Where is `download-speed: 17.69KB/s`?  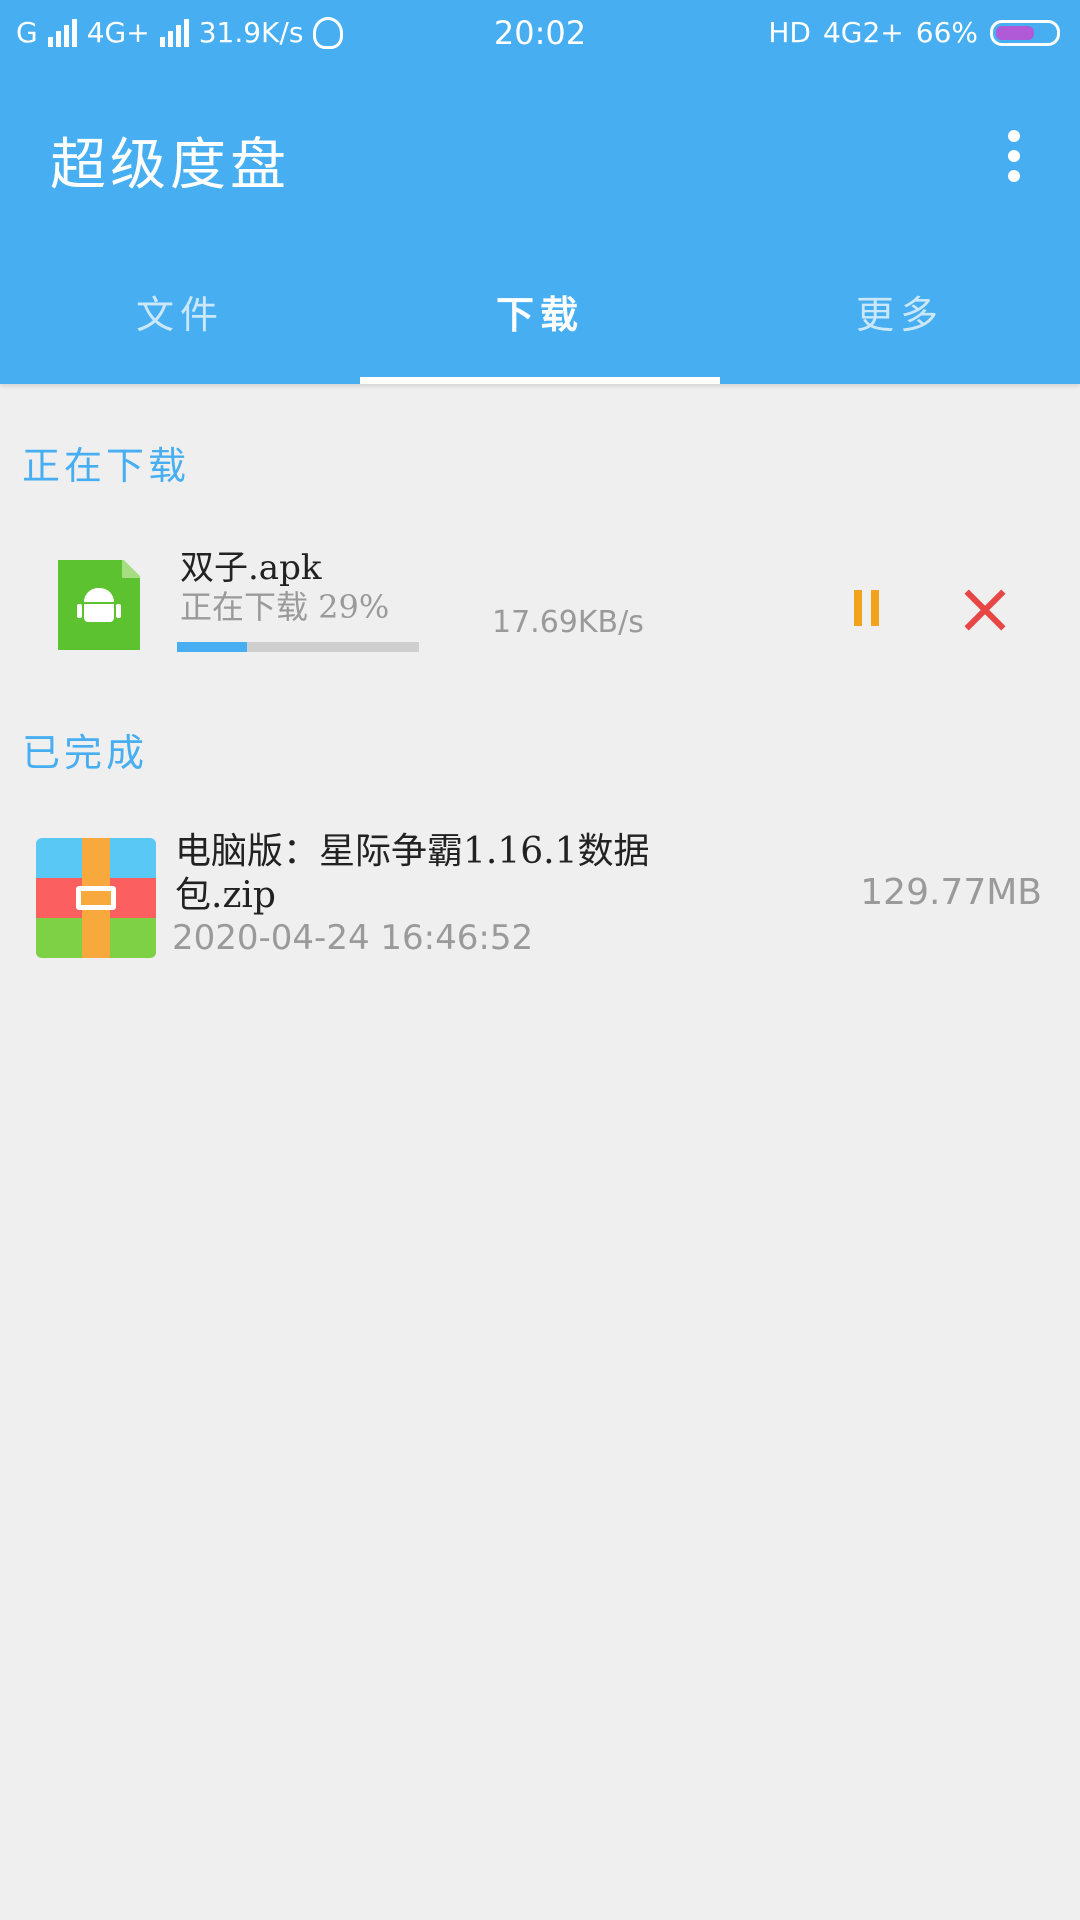
download-speed: 17.69KB/s is located at coordinates (568, 622).